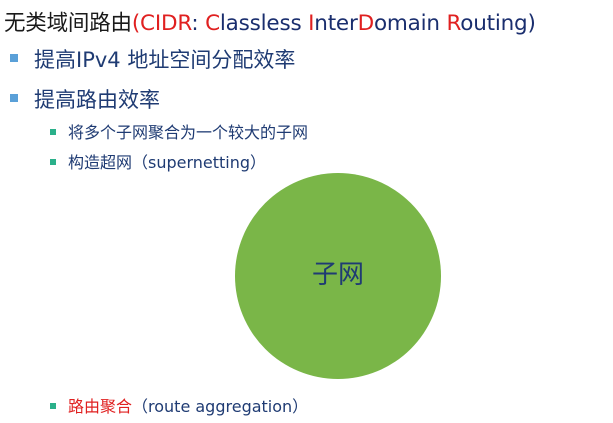  Describe the element at coordinates (264, 23) in the screenshot. I see `title-classless-rest: lassless` at that location.